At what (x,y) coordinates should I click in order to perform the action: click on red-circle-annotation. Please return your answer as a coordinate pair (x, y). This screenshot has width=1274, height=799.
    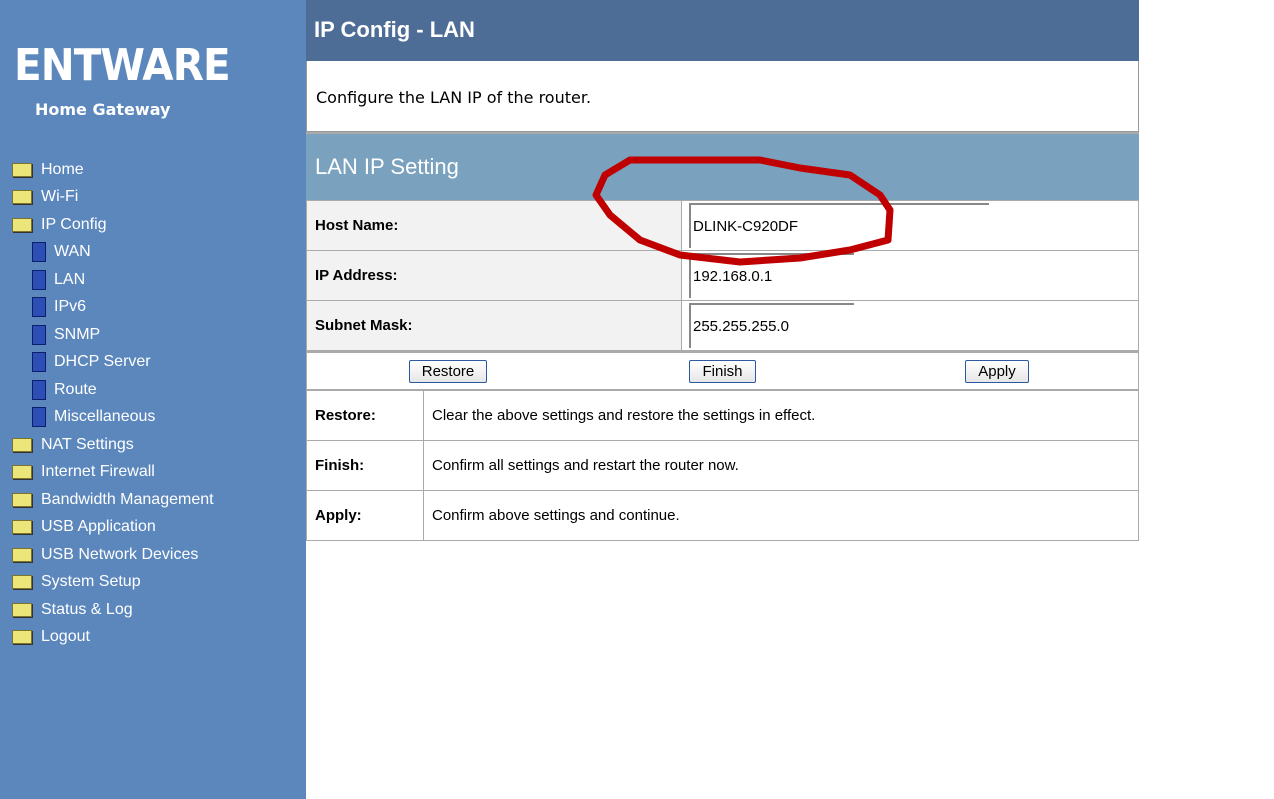
    Looking at the image, I should click on (743, 211).